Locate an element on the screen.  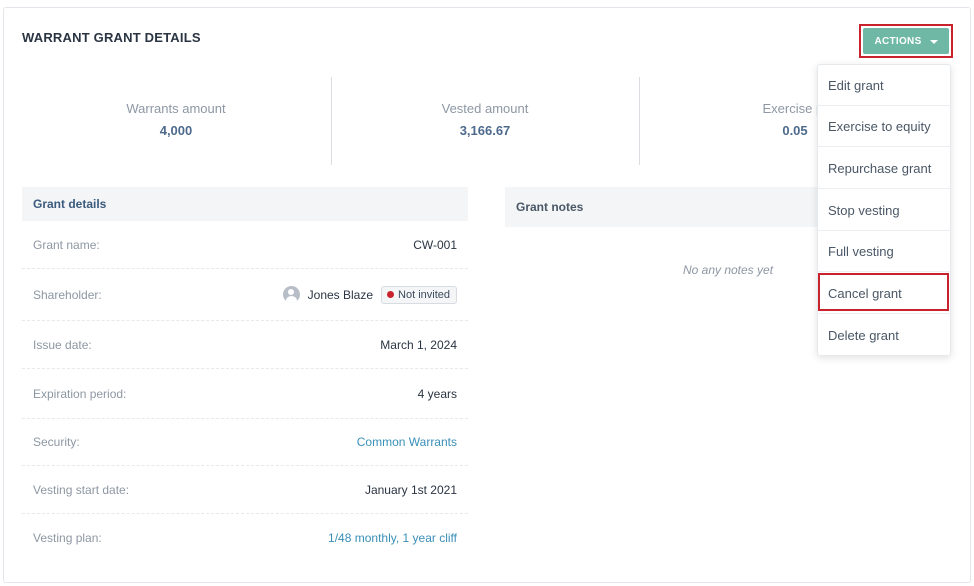
actions-button: ACTIONS is located at coordinates (906, 41).